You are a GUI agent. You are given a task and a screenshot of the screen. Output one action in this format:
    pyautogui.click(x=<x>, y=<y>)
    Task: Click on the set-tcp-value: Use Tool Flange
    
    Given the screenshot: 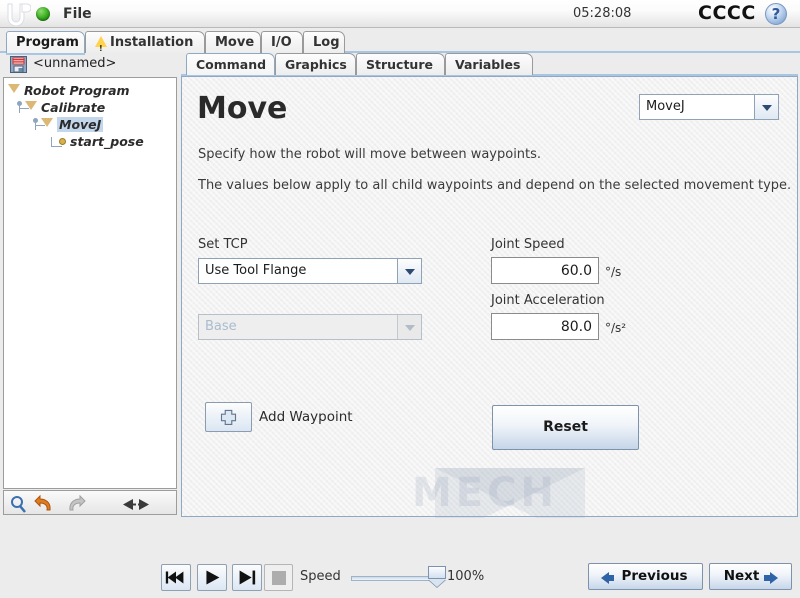 What is the action you would take?
    pyautogui.click(x=256, y=270)
    